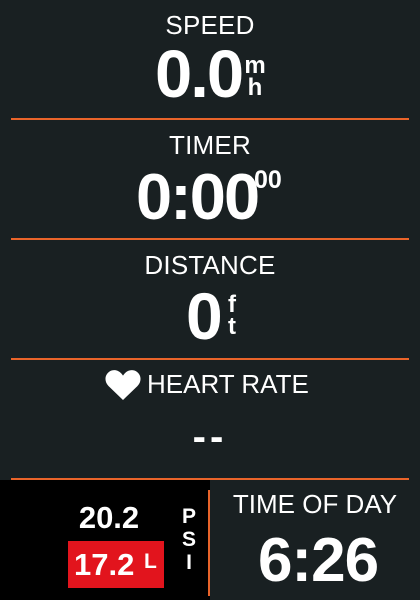 The image size is (420, 600). What do you see at coordinates (209, 543) in the screenshot?
I see `bottom-divider` at bounding box center [209, 543].